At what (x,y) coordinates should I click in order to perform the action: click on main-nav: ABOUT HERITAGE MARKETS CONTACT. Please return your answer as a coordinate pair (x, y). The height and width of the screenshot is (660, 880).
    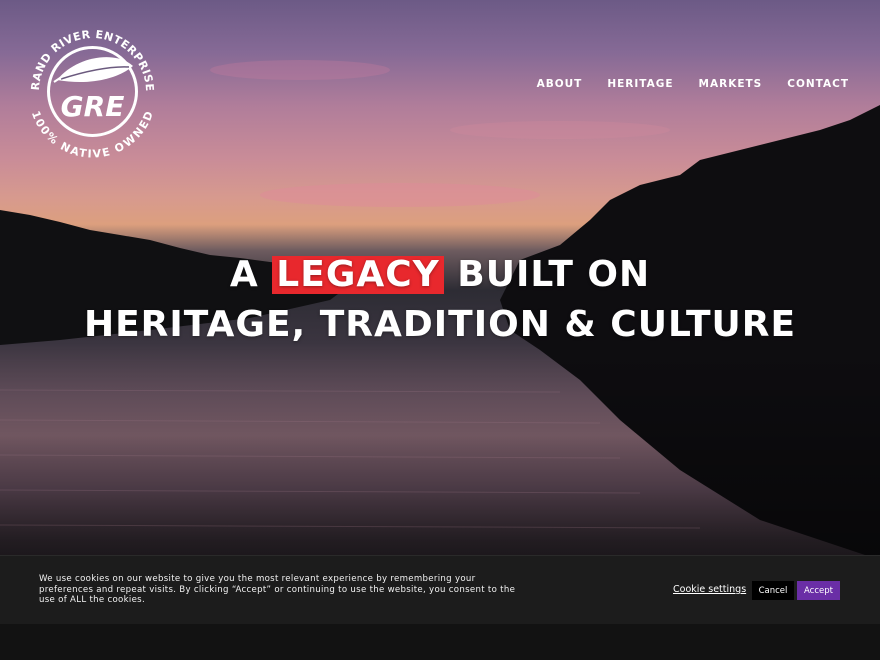
    Looking at the image, I should click on (693, 84).